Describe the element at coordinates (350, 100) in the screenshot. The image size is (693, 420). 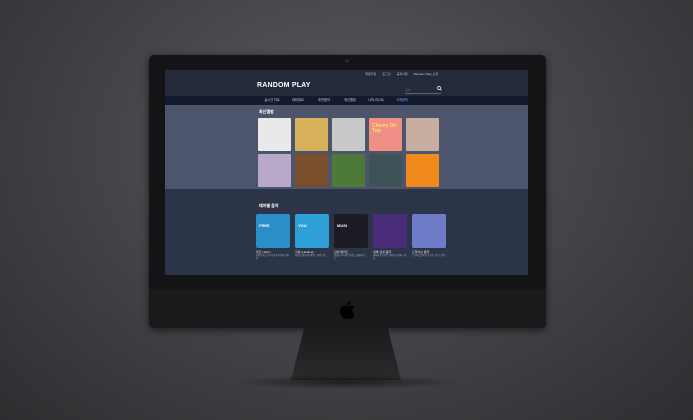
I see `nav-item-latest: 최신앨범` at that location.